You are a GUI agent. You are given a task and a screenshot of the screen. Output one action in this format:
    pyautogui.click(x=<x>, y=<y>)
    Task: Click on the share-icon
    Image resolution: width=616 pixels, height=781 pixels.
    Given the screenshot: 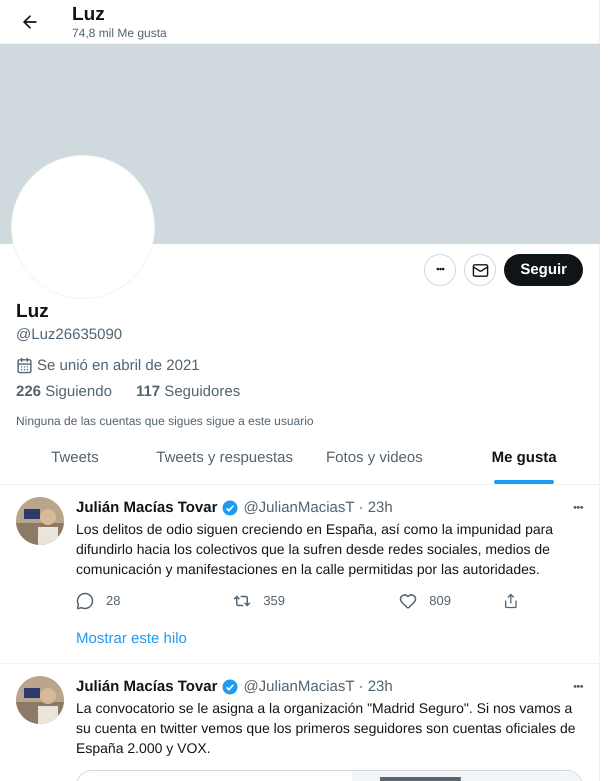 What is the action you would take?
    pyautogui.click(x=511, y=601)
    